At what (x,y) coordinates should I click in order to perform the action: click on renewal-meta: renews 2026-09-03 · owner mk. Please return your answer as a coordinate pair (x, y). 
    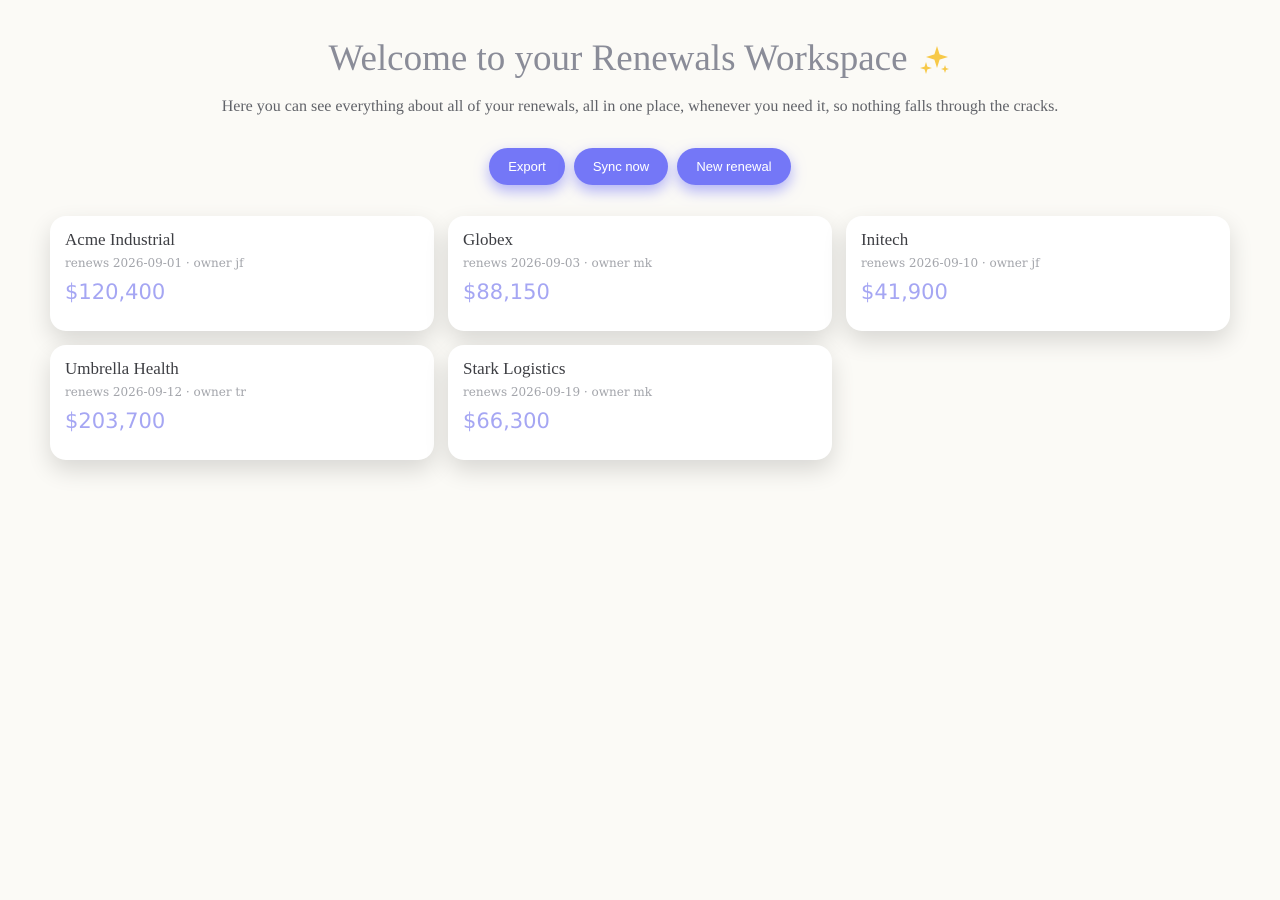
    Looking at the image, I should click on (558, 263).